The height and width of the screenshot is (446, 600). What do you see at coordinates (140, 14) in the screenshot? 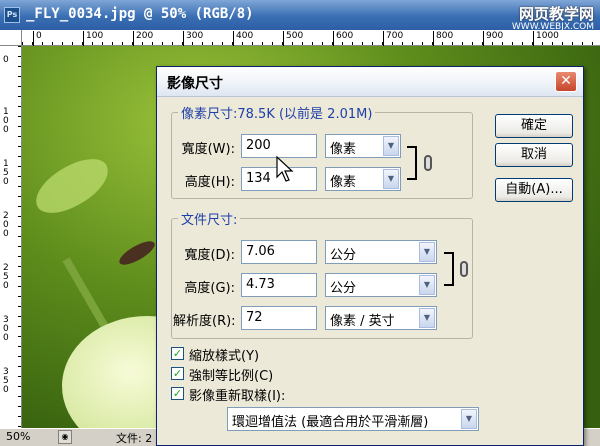
I see `document-title: _FLY_0034.jpg @ 50% (RGB/8)` at bounding box center [140, 14].